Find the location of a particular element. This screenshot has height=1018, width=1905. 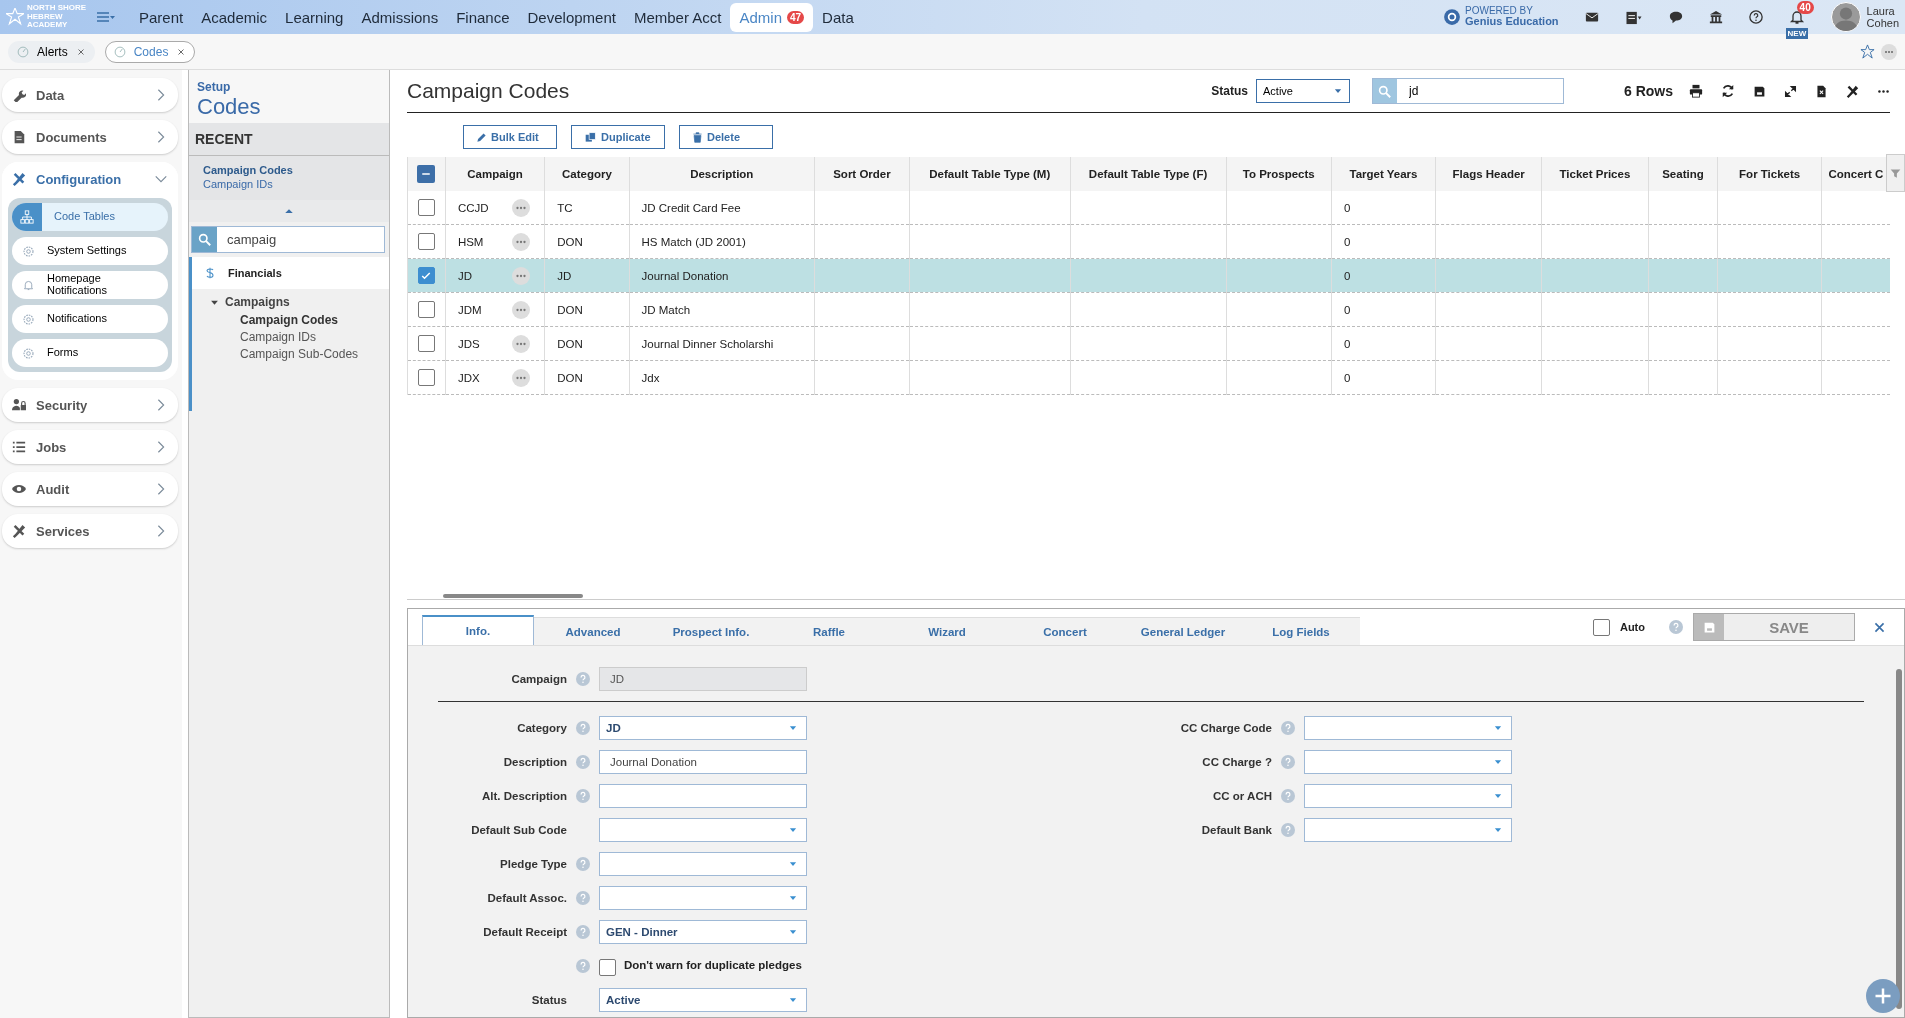

search-field: campaig is located at coordinates (288, 239).